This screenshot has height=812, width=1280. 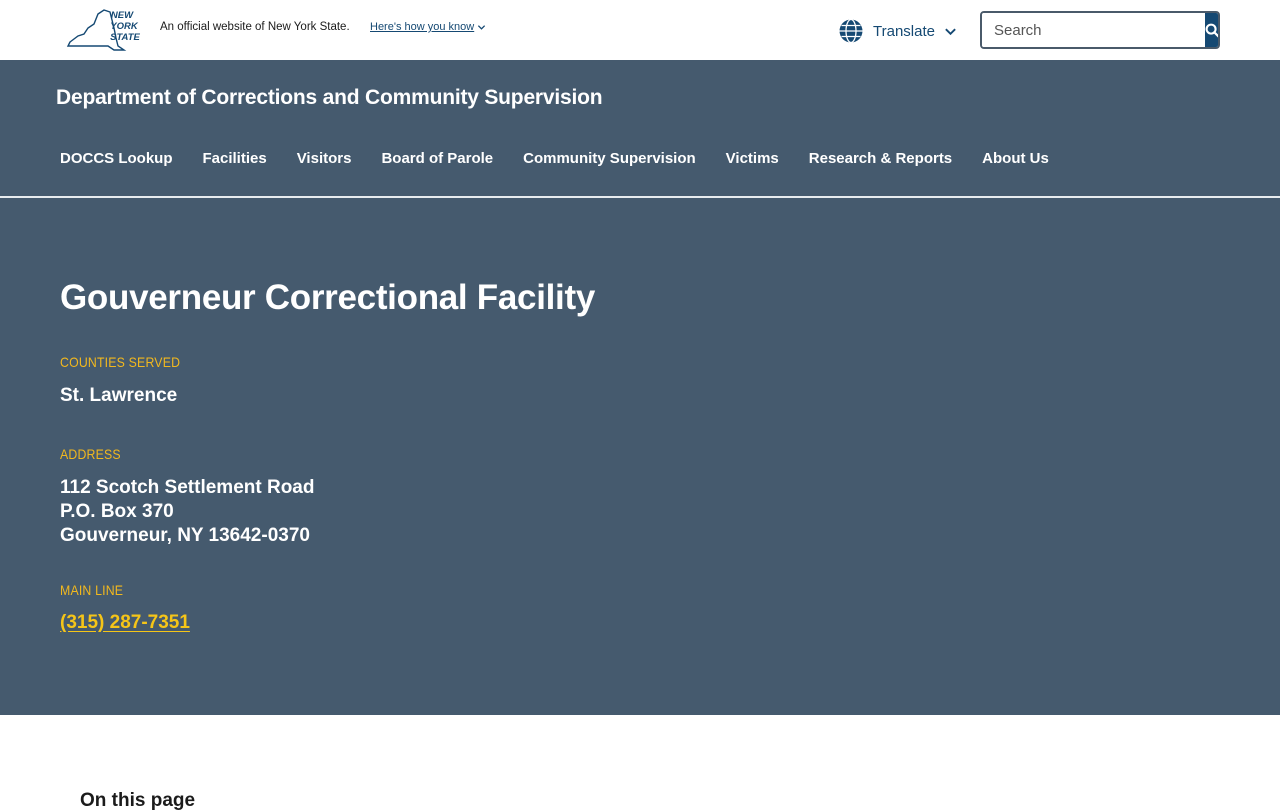 What do you see at coordinates (422, 27) in the screenshot?
I see `heres-how-you-know-label: Here's how you know` at bounding box center [422, 27].